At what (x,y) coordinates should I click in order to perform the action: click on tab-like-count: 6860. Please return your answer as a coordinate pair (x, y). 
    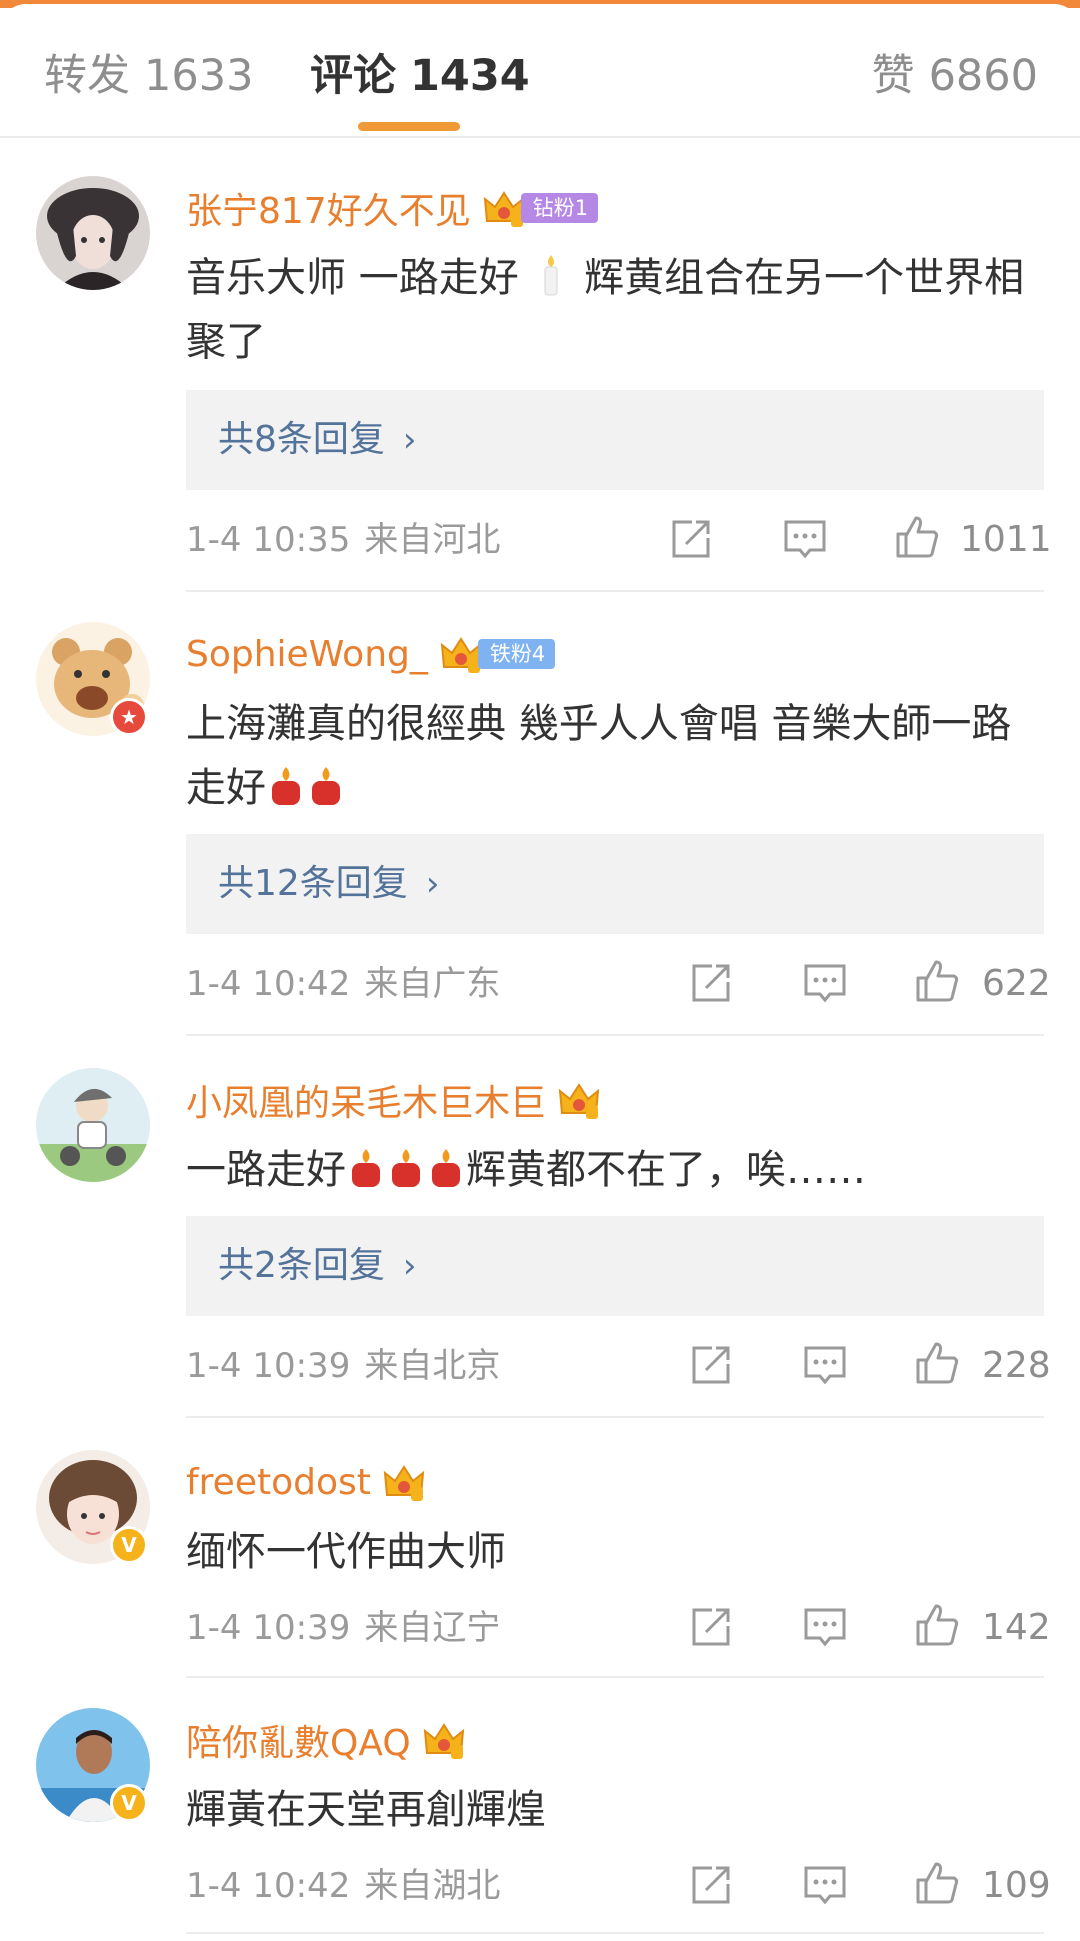
    Looking at the image, I should click on (983, 76).